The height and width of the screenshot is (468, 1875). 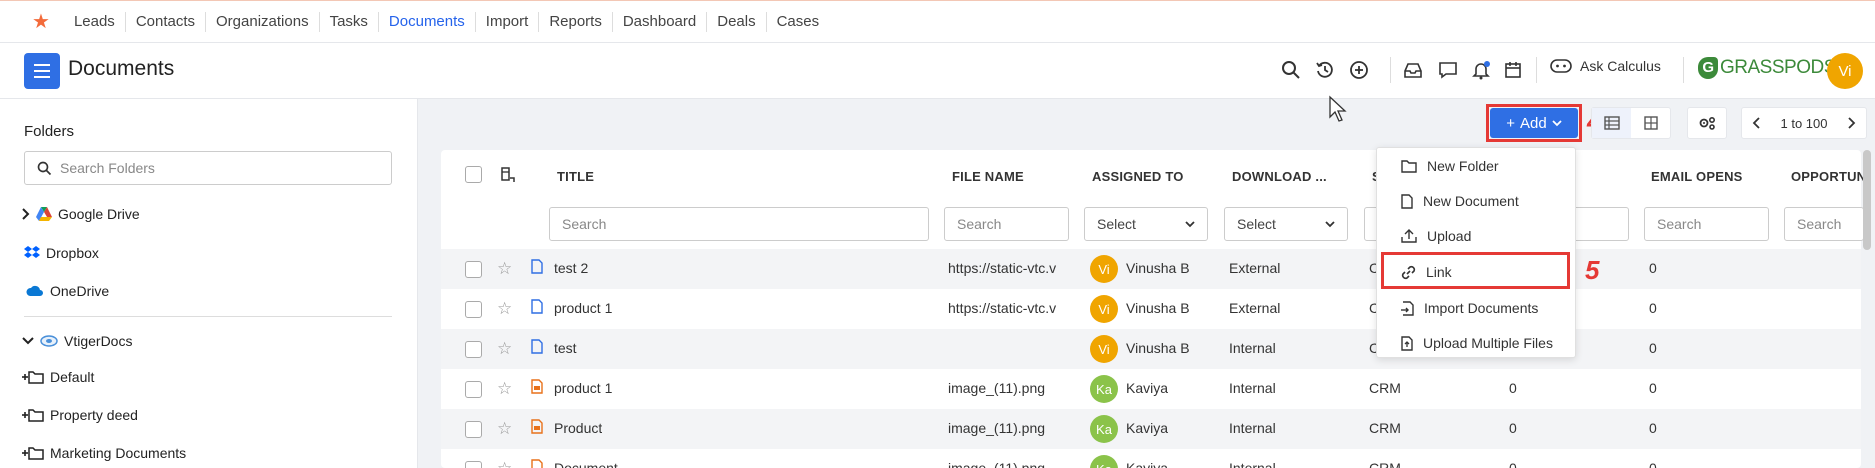 I want to click on assigned-select-filter: Select, so click(x=1146, y=224).